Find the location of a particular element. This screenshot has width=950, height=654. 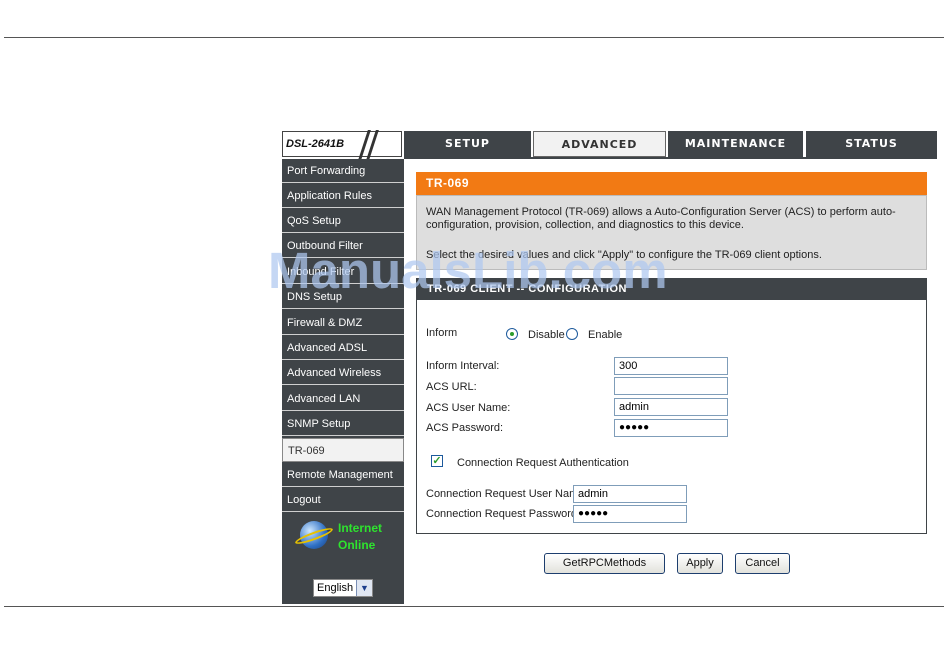

inform-disable-radio is located at coordinates (512, 334).